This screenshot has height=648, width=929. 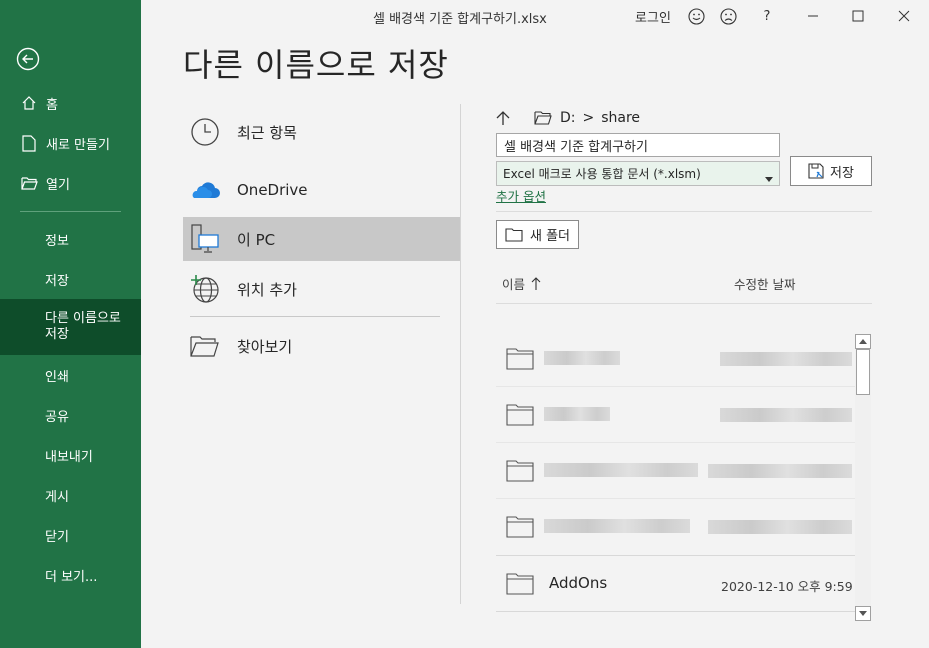 I want to click on locations-divider, so click(x=315, y=316).